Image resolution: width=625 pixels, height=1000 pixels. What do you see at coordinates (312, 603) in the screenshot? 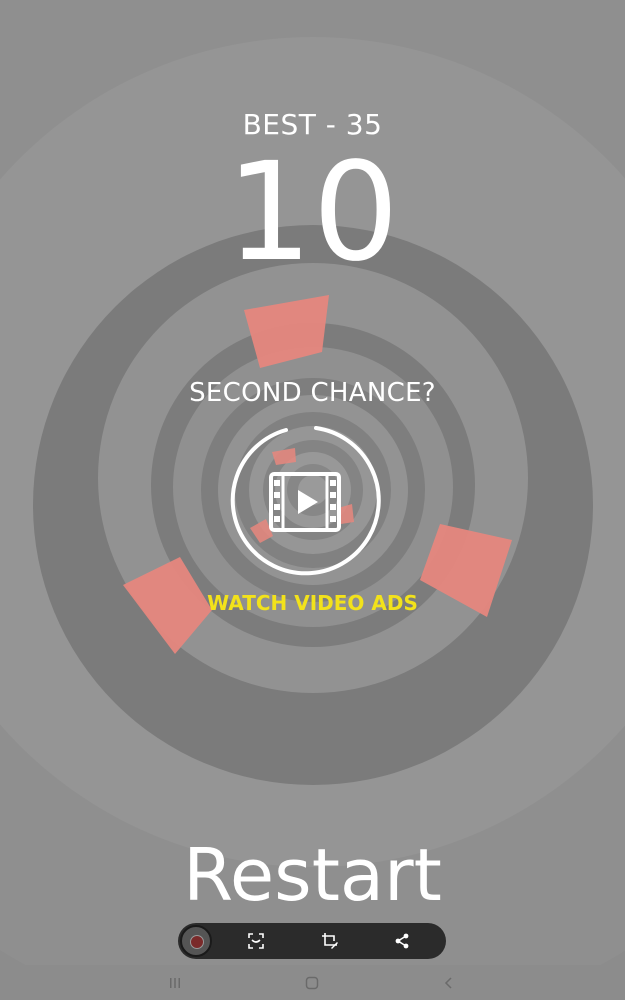
I see `watch-video-ads-link: WATCH VIDEO ADS` at bounding box center [312, 603].